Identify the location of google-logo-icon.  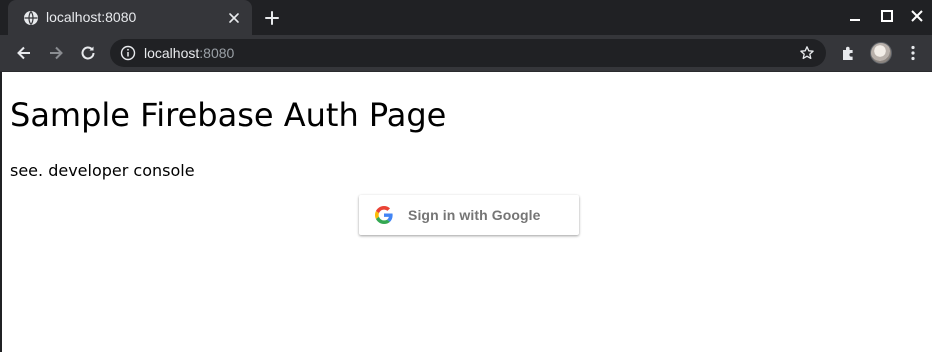
(384, 215).